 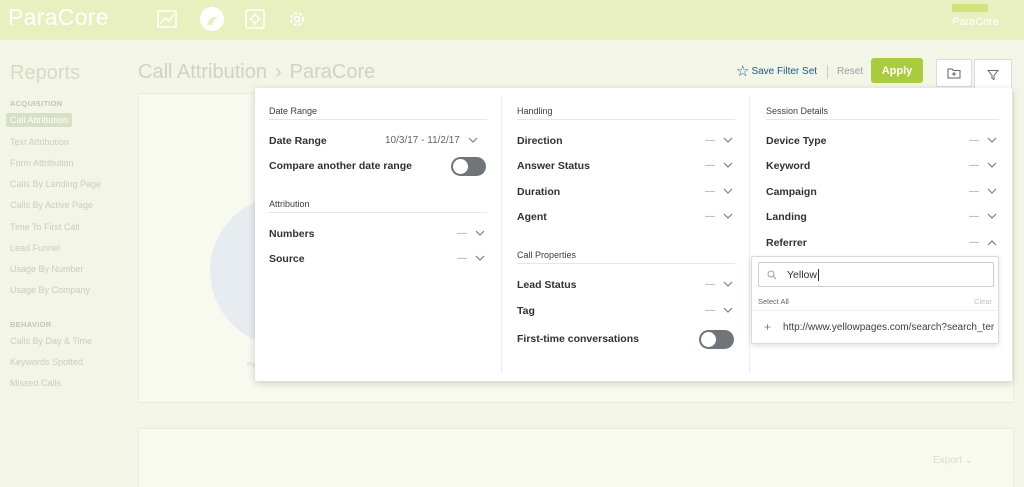 What do you see at coordinates (256, 72) in the screenshot?
I see `page-title: Call Attribution › ParaCore` at bounding box center [256, 72].